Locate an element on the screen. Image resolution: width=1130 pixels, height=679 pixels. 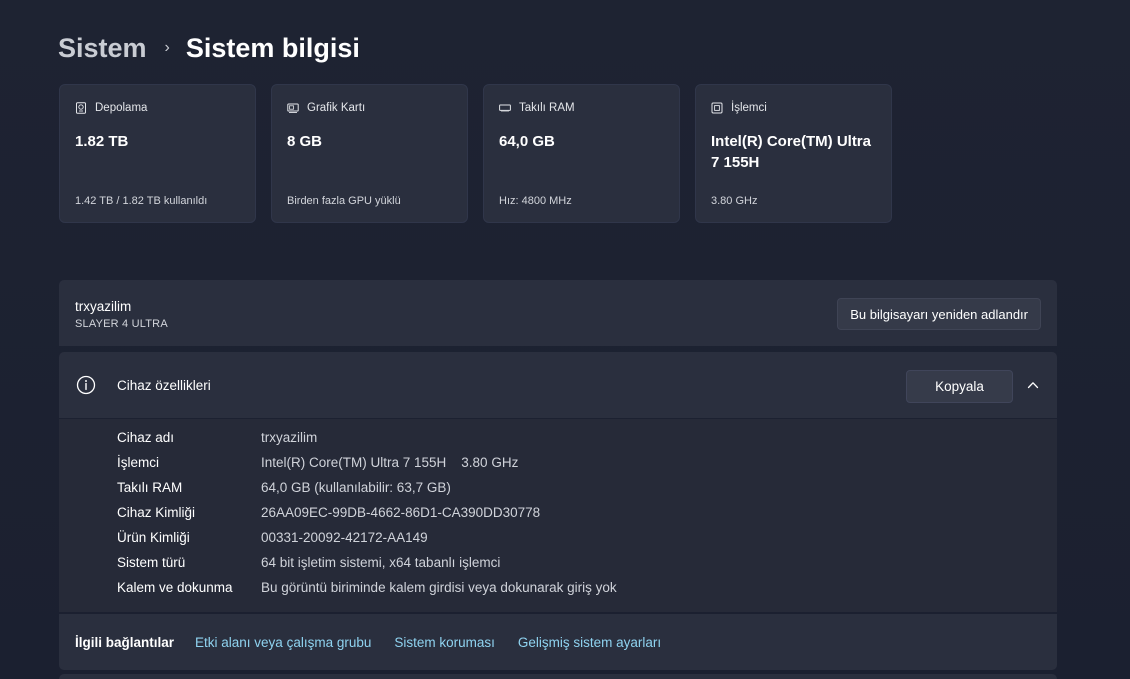
card-subtext: 1.42 TB / 1.82 TB kullanıldı is located at coordinates (141, 201).